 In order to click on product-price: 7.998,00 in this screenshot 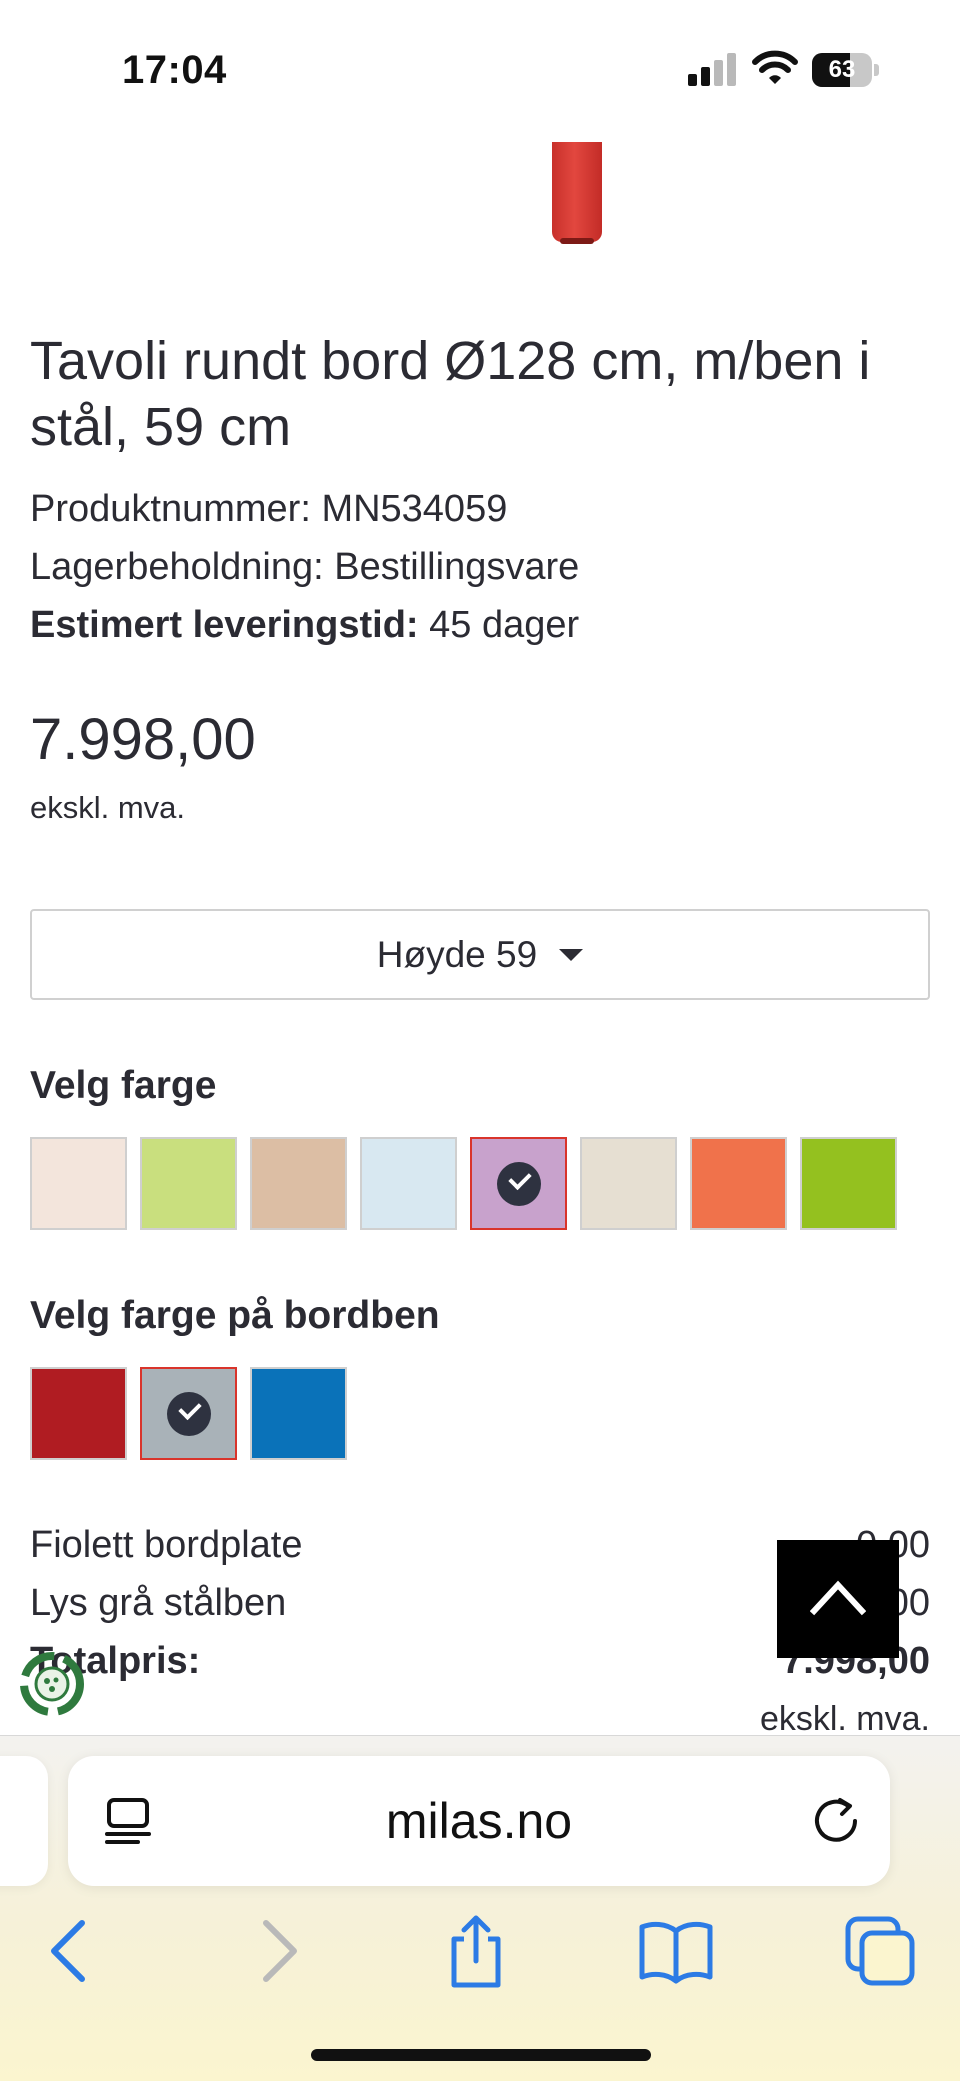, I will do `click(143, 739)`.